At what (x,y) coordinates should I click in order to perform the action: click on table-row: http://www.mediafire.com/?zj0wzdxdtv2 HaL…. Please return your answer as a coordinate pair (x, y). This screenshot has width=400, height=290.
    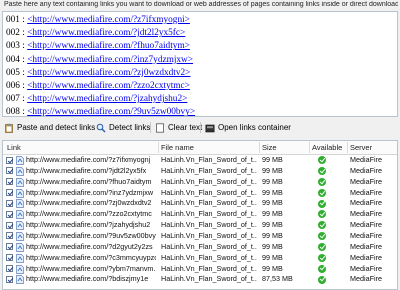
    Looking at the image, I should click on (200, 203).